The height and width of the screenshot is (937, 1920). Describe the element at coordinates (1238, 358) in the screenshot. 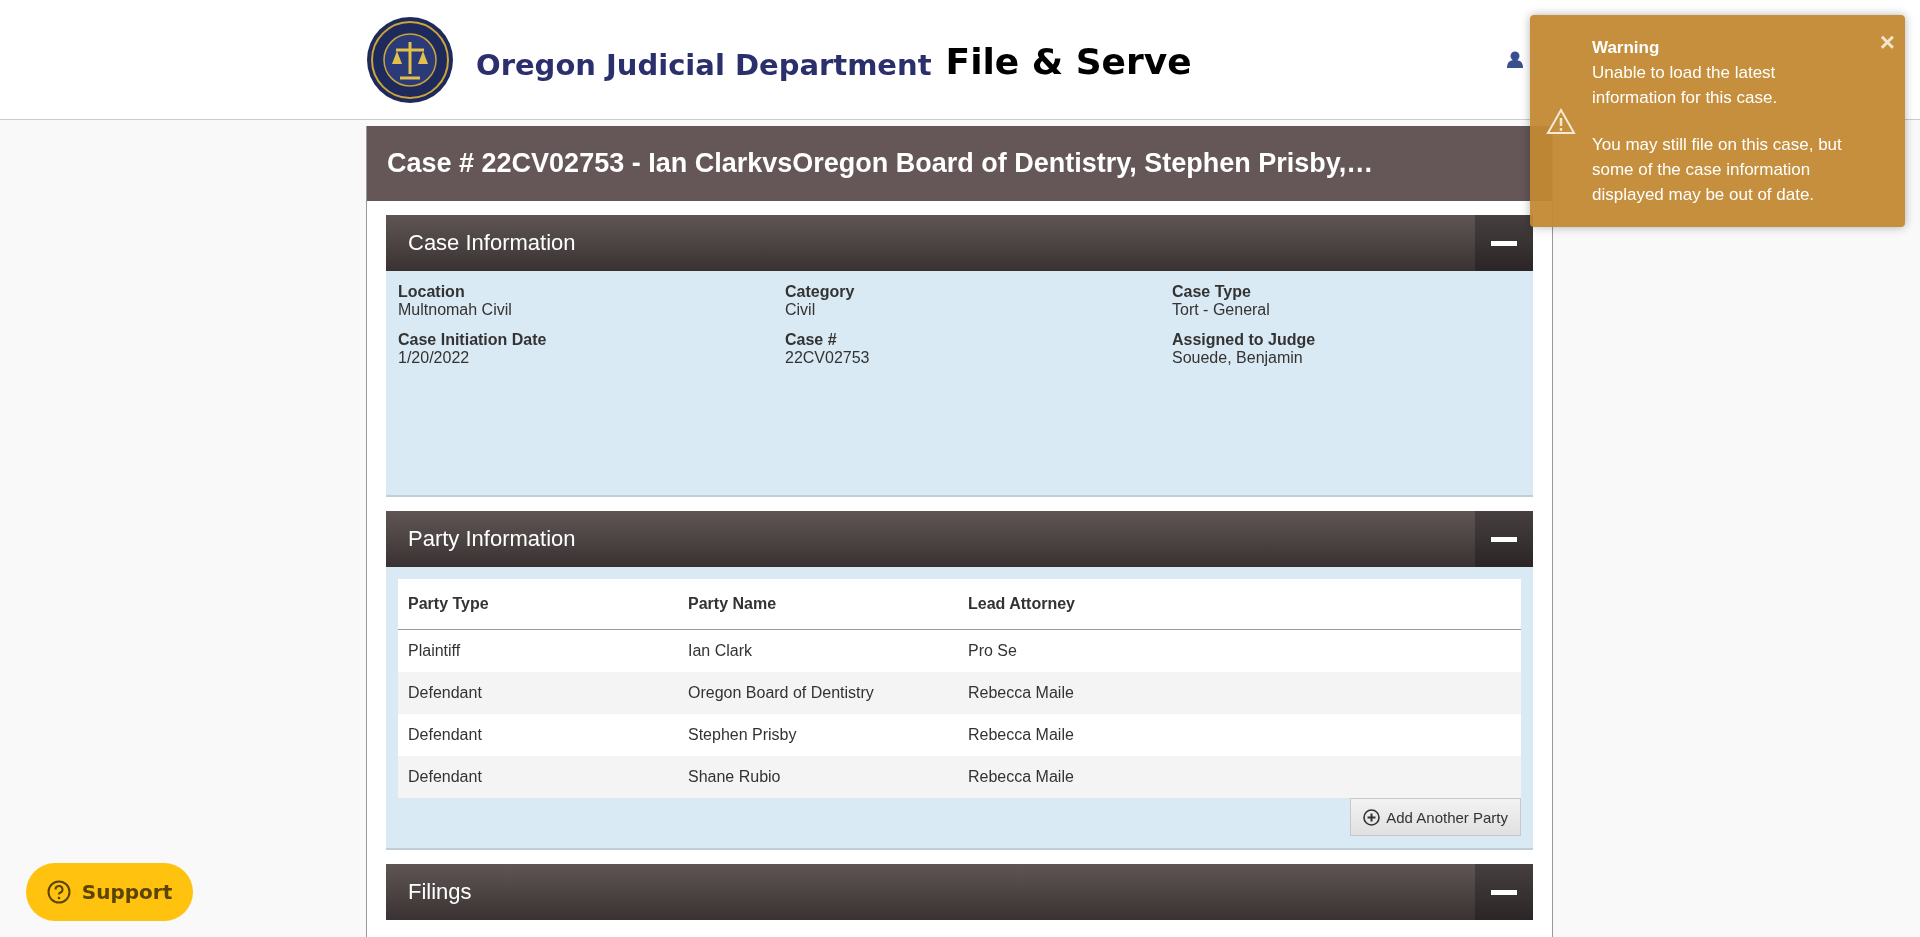

I see `field-value: Souede, Benjamin` at that location.